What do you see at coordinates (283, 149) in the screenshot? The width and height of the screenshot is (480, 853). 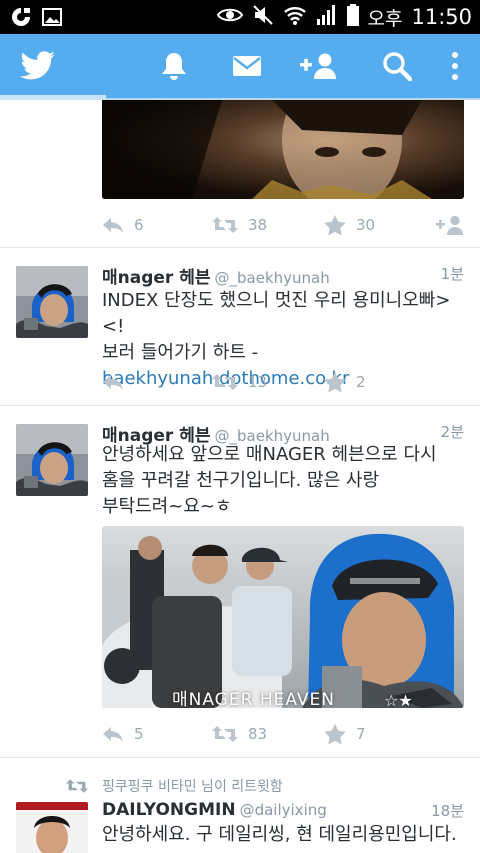 I see `tweet-photo` at bounding box center [283, 149].